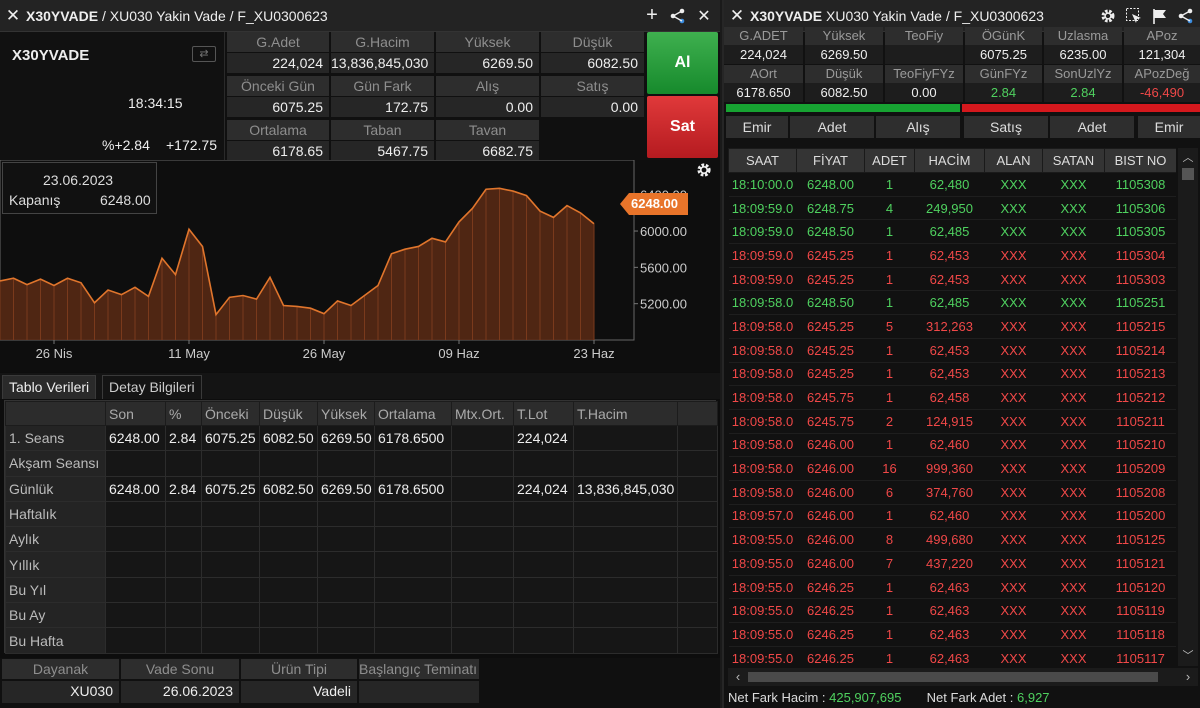 The width and height of the screenshot is (1200, 708). I want to click on trade-header-4: ALAN, so click(1013, 160).